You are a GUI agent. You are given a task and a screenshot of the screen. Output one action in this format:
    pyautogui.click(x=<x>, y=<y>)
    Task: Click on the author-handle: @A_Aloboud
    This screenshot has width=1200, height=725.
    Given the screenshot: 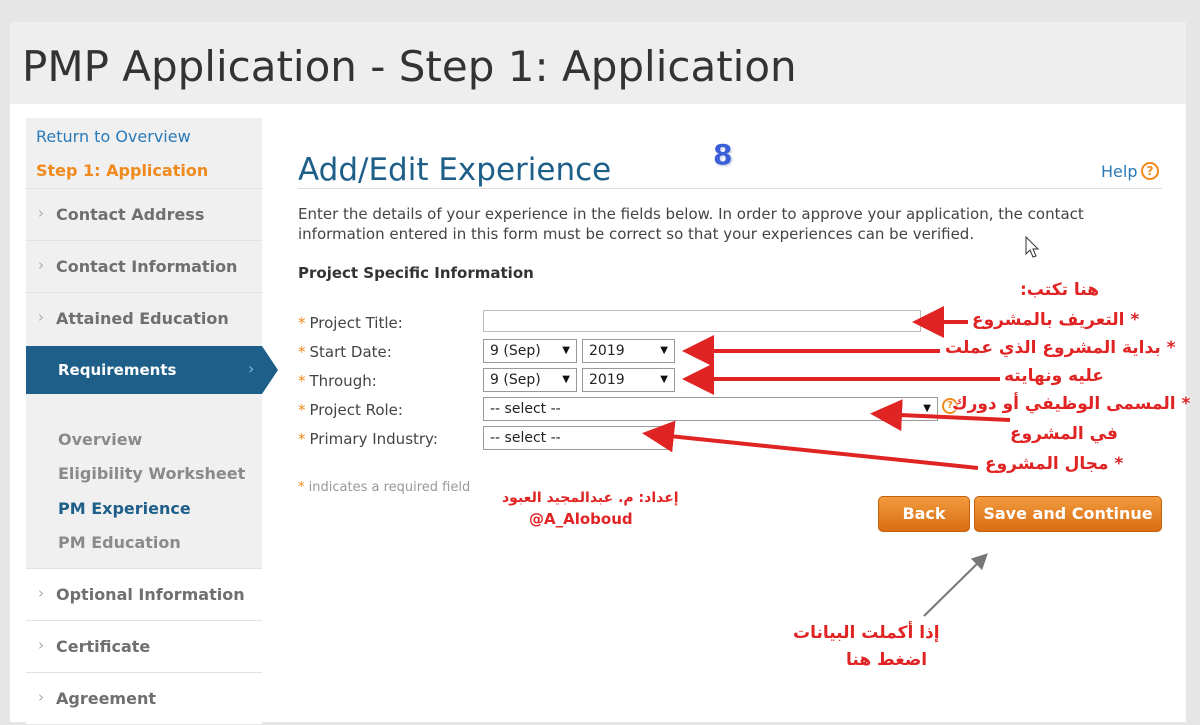 What is the action you would take?
    pyautogui.click(x=581, y=519)
    